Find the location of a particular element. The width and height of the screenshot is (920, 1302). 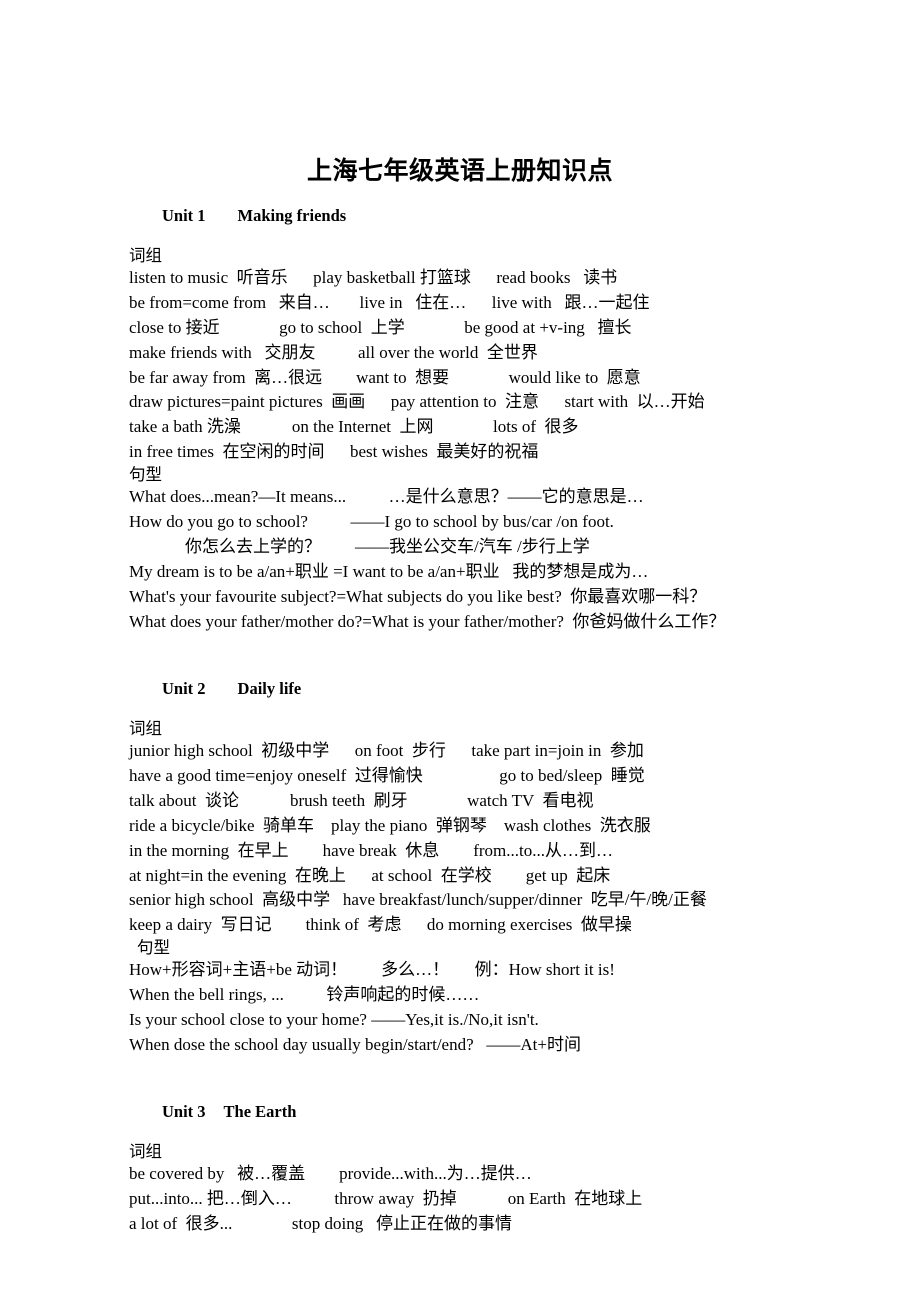

unit-number-1: Unit 1 is located at coordinates (184, 215).